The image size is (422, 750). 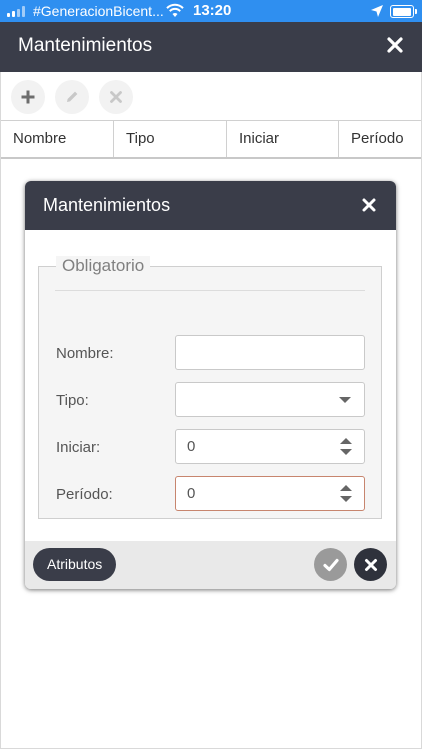 What do you see at coordinates (75, 564) in the screenshot?
I see `attributes-button: Atributos` at bounding box center [75, 564].